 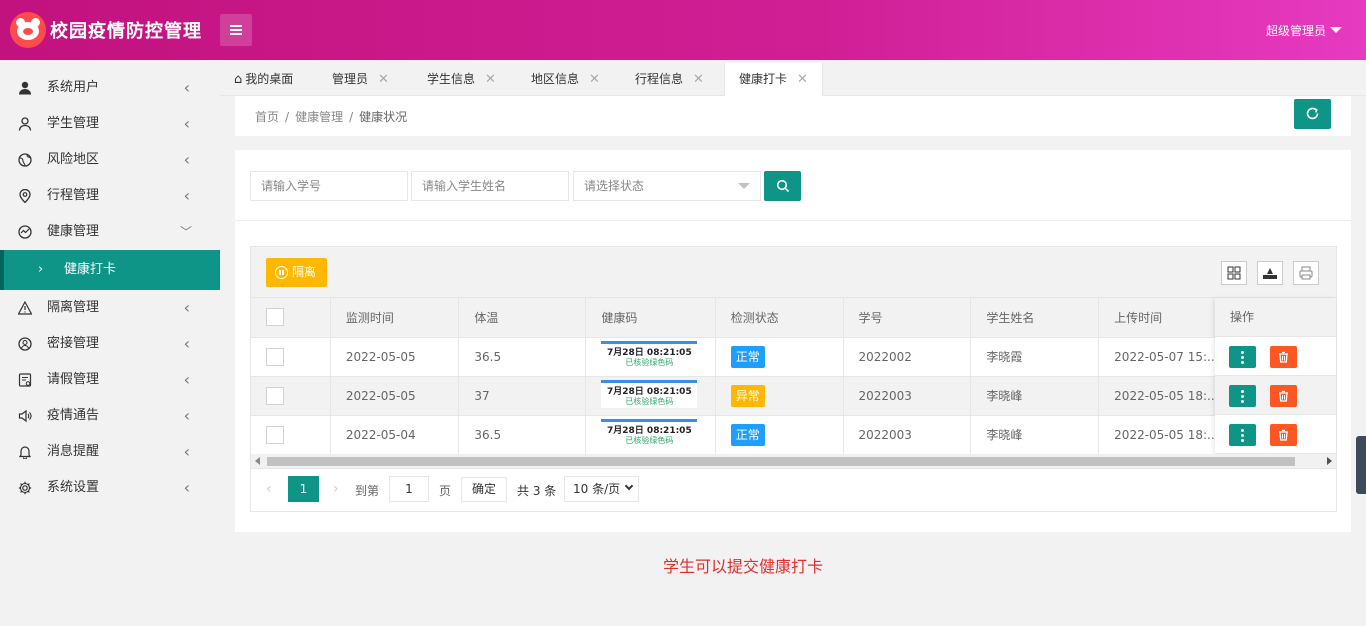 What do you see at coordinates (659, 79) in the screenshot?
I see `tab-label: 行程信息` at bounding box center [659, 79].